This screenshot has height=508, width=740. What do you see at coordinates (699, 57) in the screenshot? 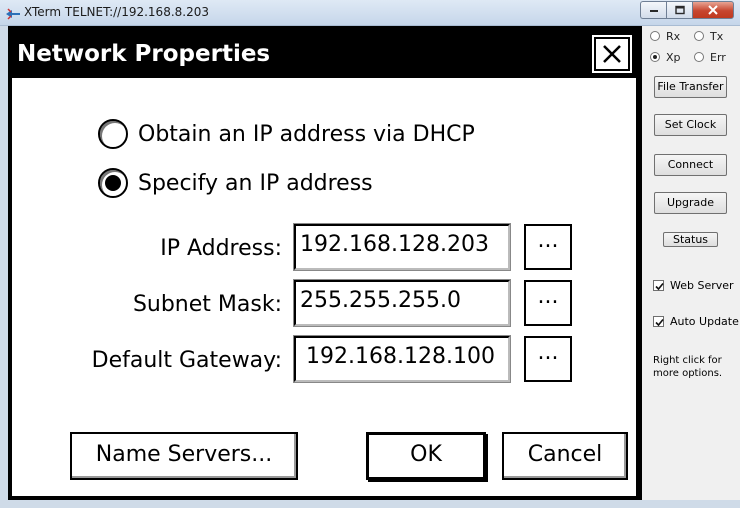
I see `err-radio` at bounding box center [699, 57].